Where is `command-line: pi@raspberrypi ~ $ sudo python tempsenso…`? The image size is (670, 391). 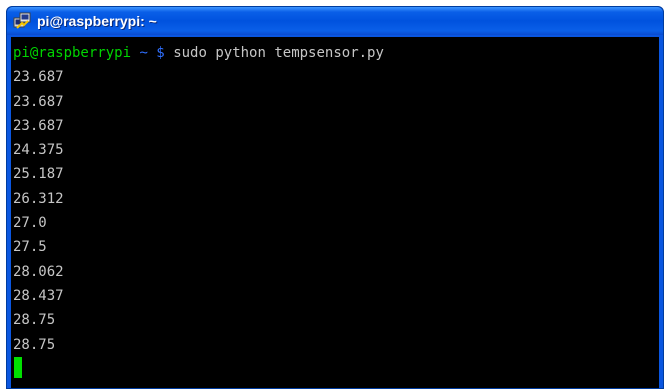
command-line: pi@raspberrypi ~ $ sudo python tempsenso… is located at coordinates (336, 53).